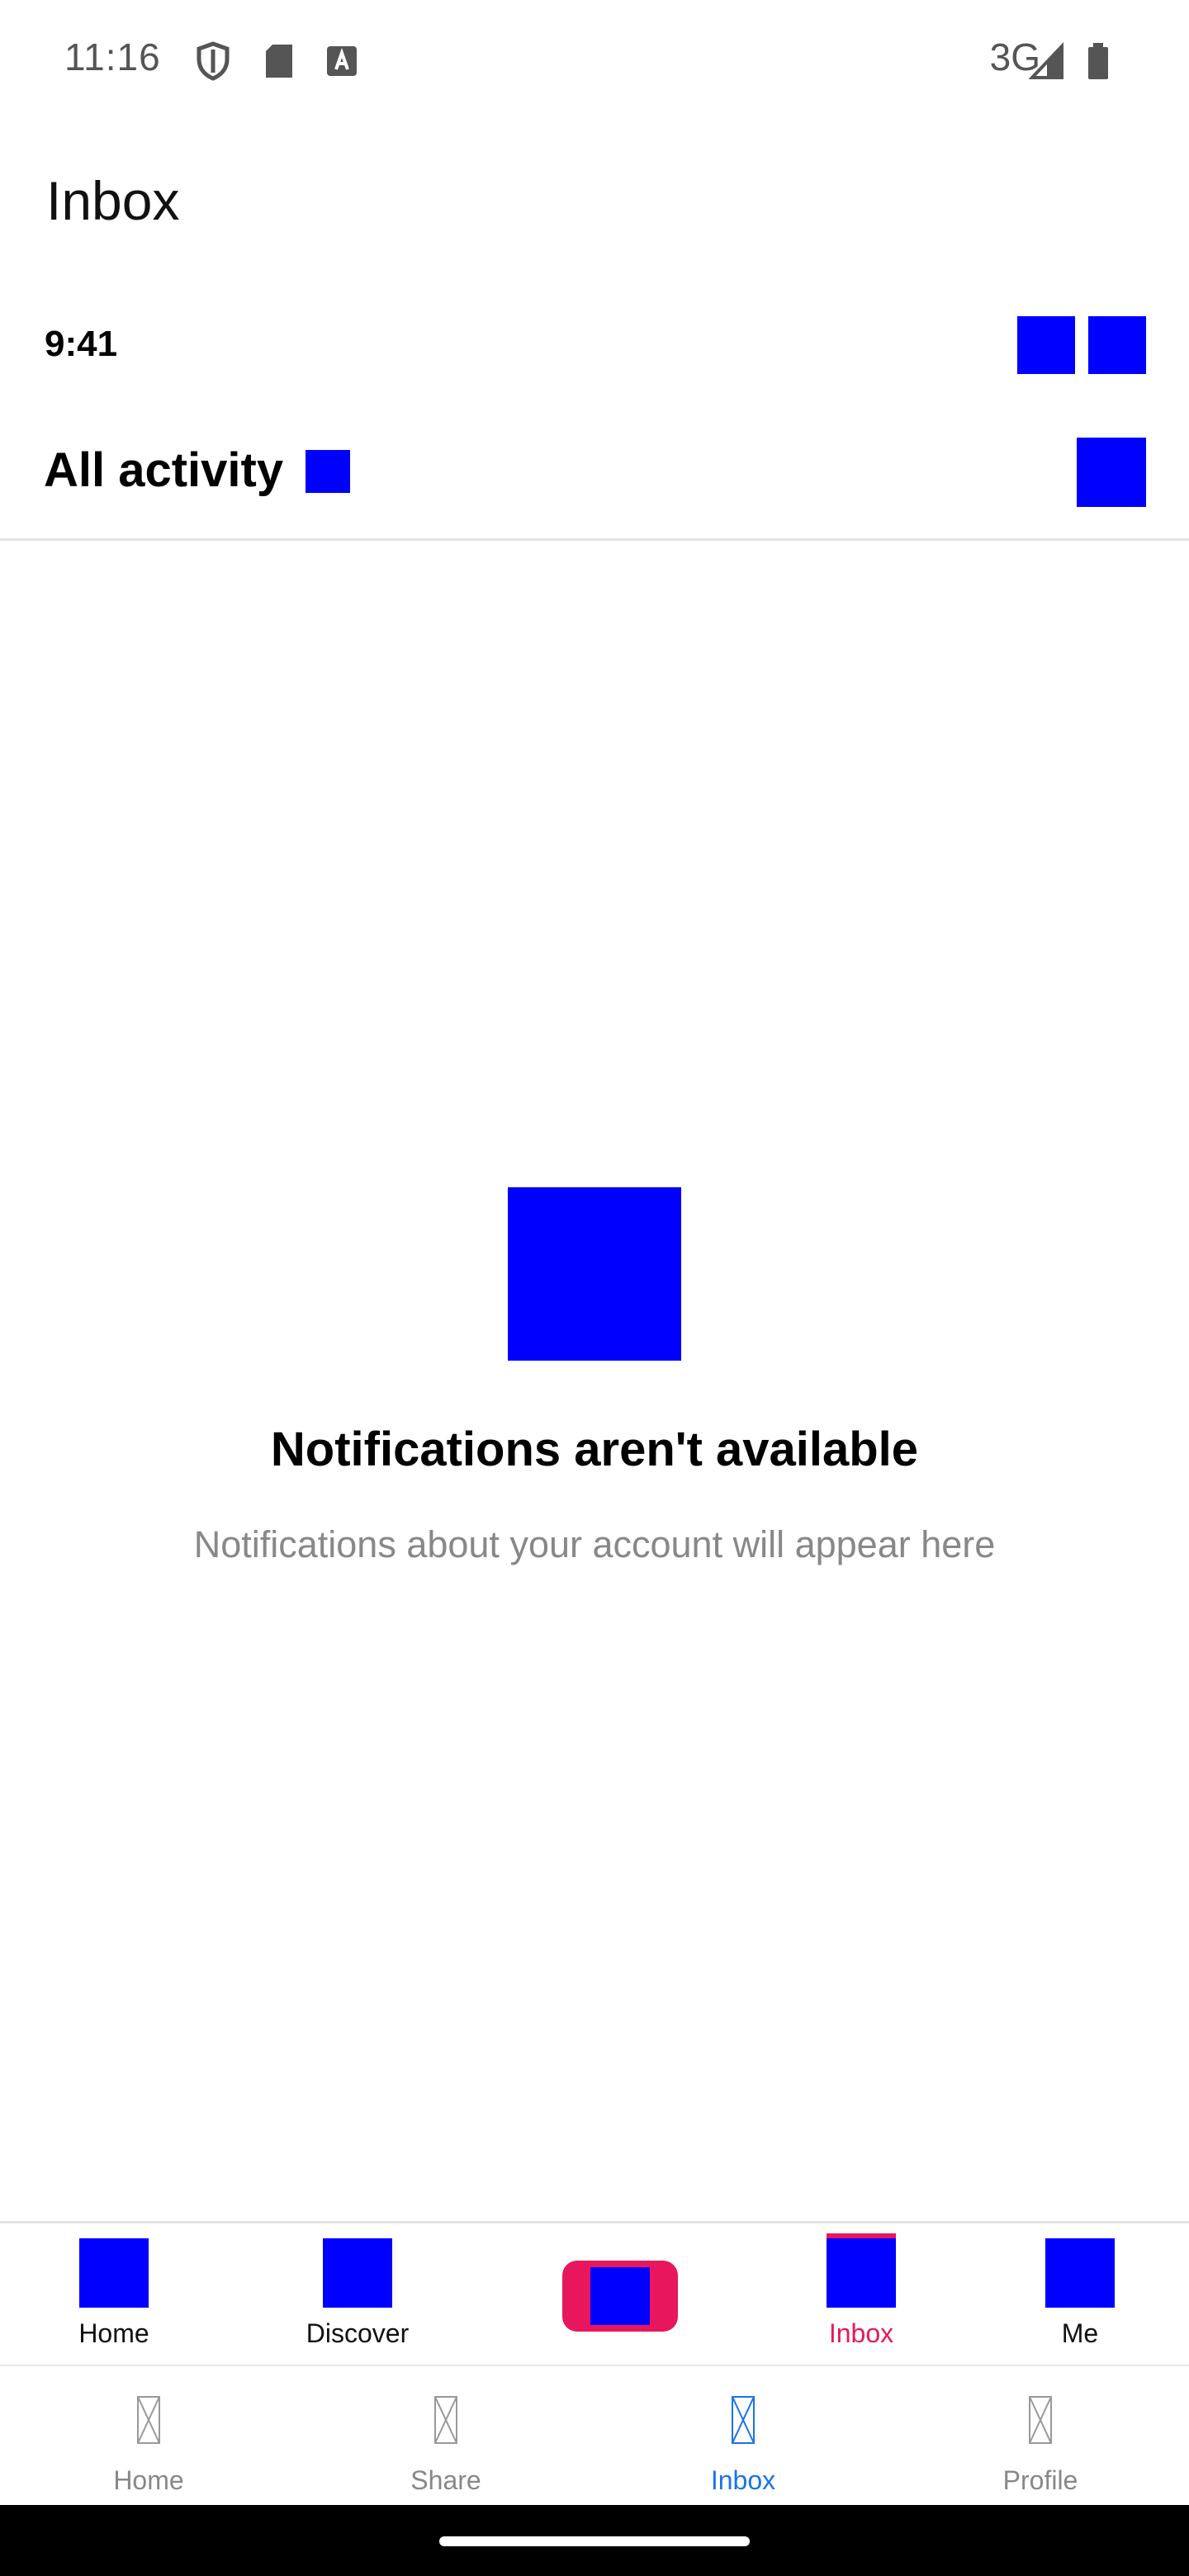 Image resolution: width=1189 pixels, height=2576 pixels. Describe the element at coordinates (213, 61) in the screenshot. I see `shield-icon` at that location.